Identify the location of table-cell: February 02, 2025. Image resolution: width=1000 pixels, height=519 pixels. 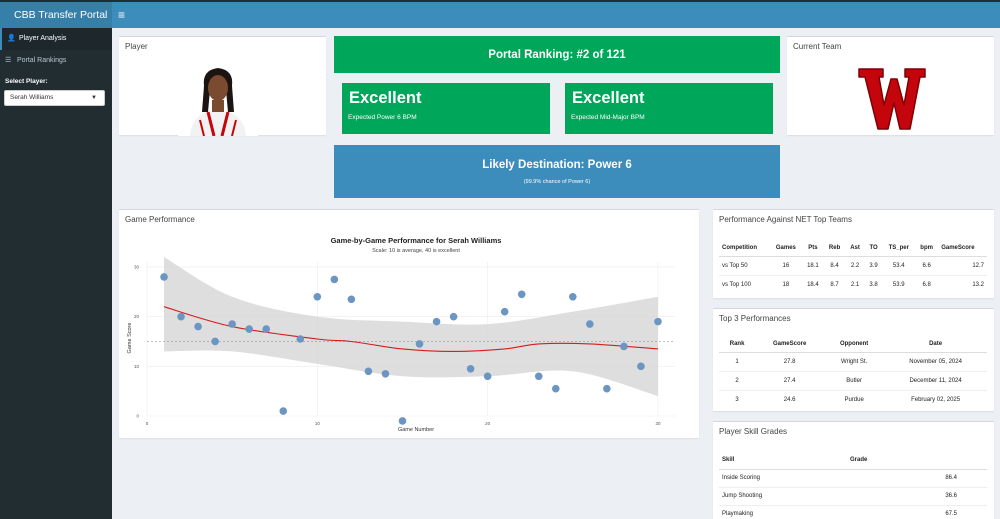
(935, 399).